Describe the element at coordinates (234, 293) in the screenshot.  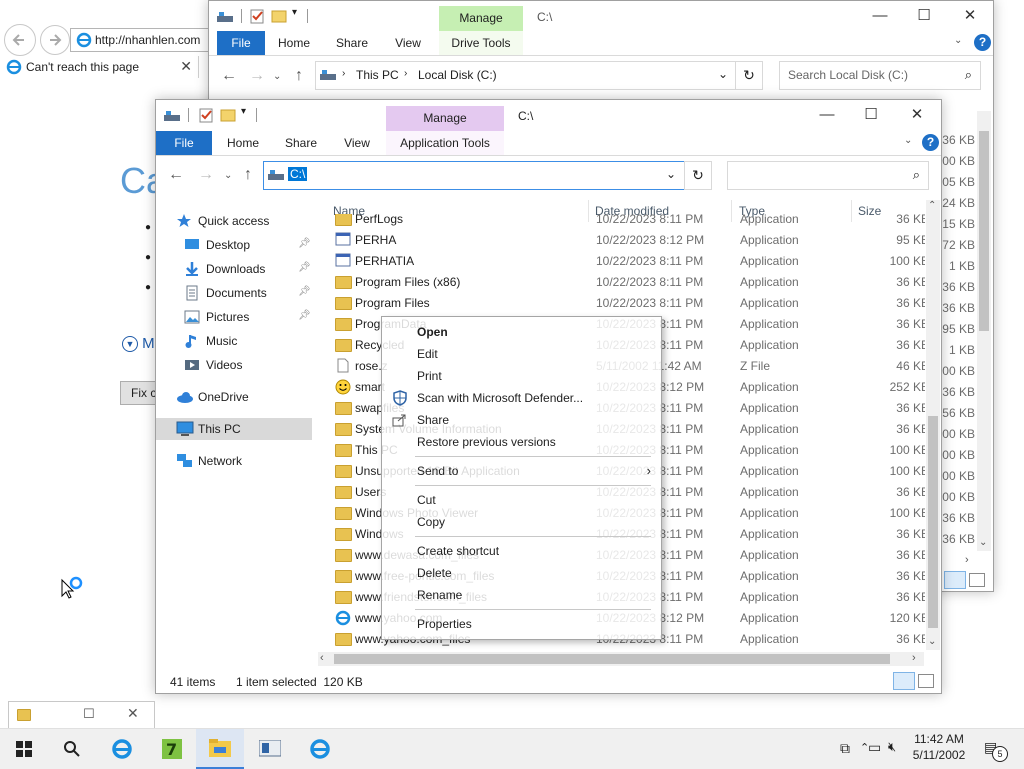
I see `nav-item-documents: Documents 📌︎` at that location.